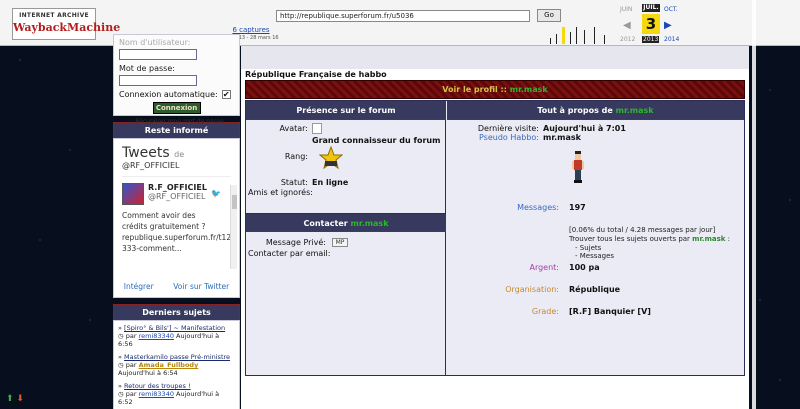 This screenshot has width=800, height=409. Describe the element at coordinates (176, 121) in the screenshot. I see `recover-password-link: :: Récupérer mon mot de passe` at that location.